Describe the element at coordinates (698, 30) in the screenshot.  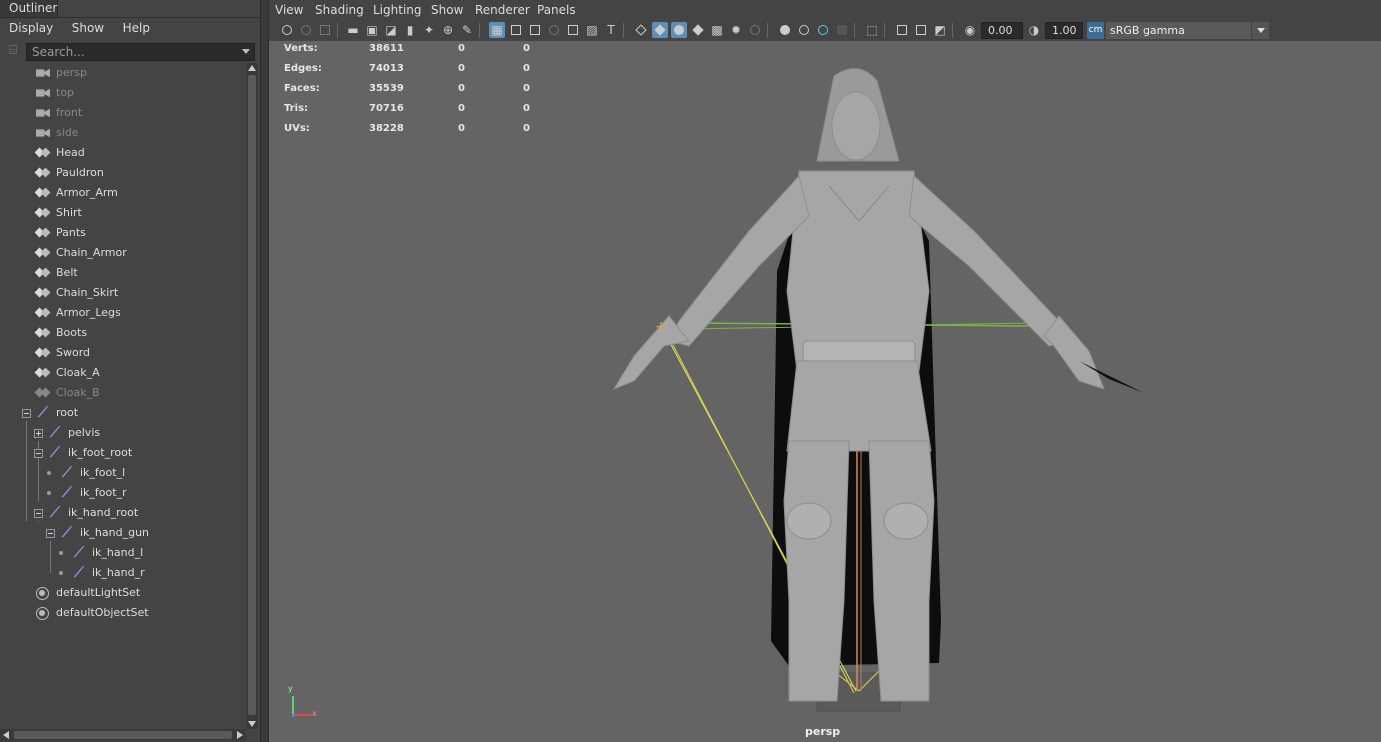
I see `textured-icon` at that location.